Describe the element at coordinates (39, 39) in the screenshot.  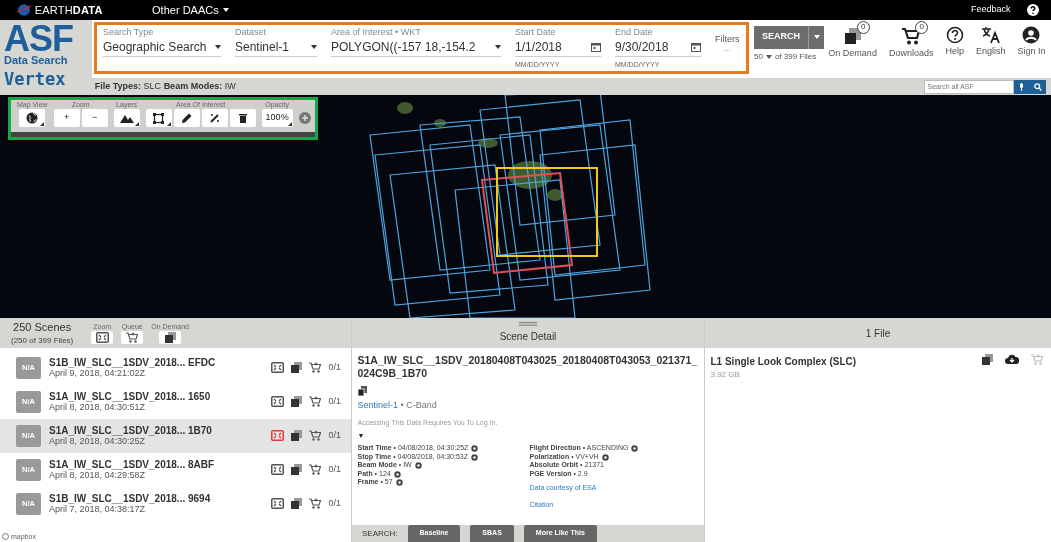
I see `asf-logo-text: ASF` at that location.